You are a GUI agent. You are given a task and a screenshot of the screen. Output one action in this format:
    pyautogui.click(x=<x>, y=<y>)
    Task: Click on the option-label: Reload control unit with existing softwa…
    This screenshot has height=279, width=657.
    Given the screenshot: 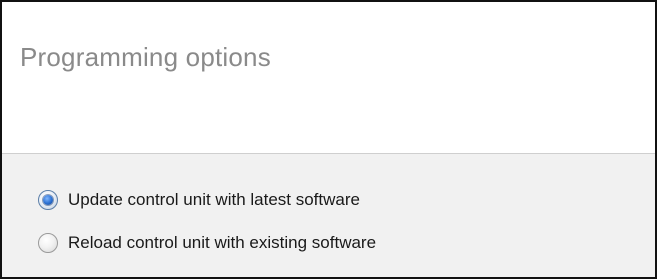 What is the action you would take?
    pyautogui.click(x=222, y=243)
    